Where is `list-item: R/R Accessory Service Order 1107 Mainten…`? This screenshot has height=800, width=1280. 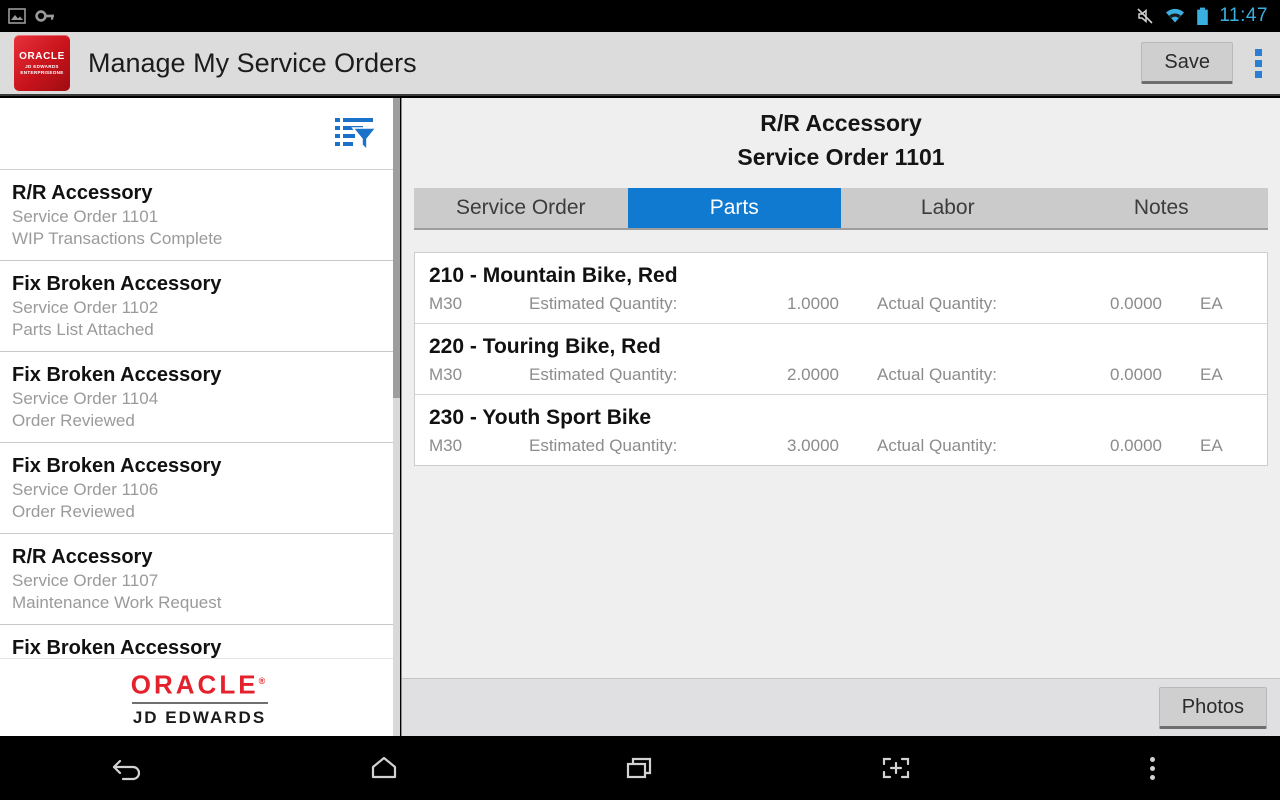 list-item: R/R Accessory Service Order 1107 Mainten… is located at coordinates (199, 579).